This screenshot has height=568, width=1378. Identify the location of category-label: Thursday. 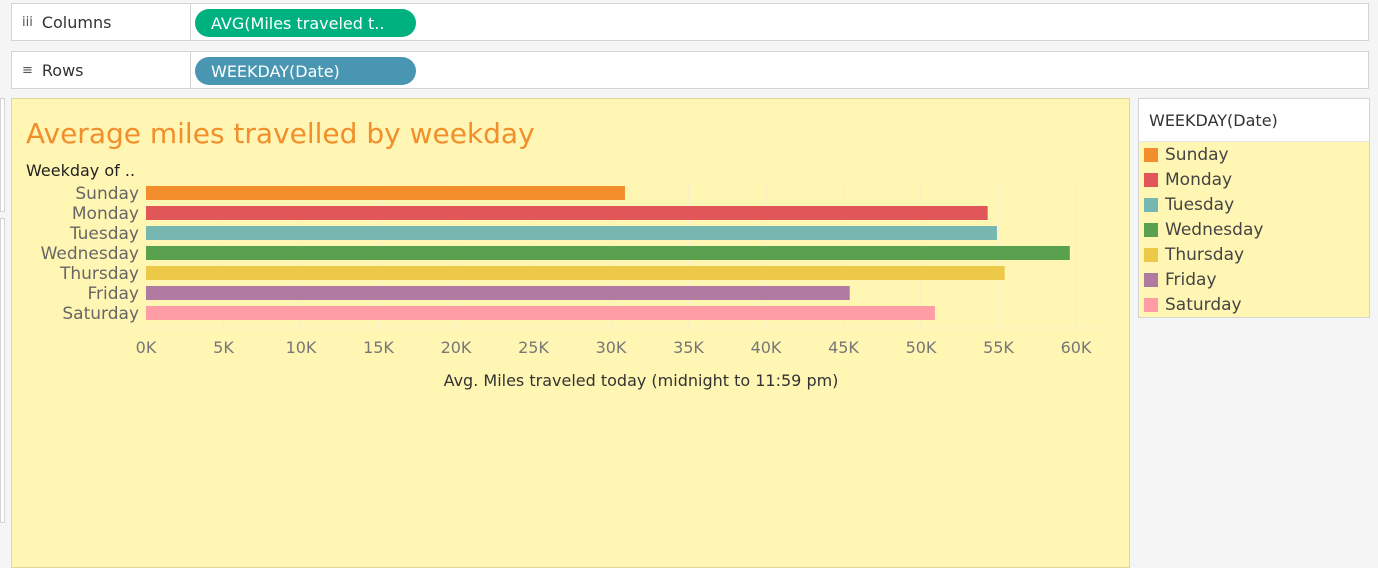
(99, 274).